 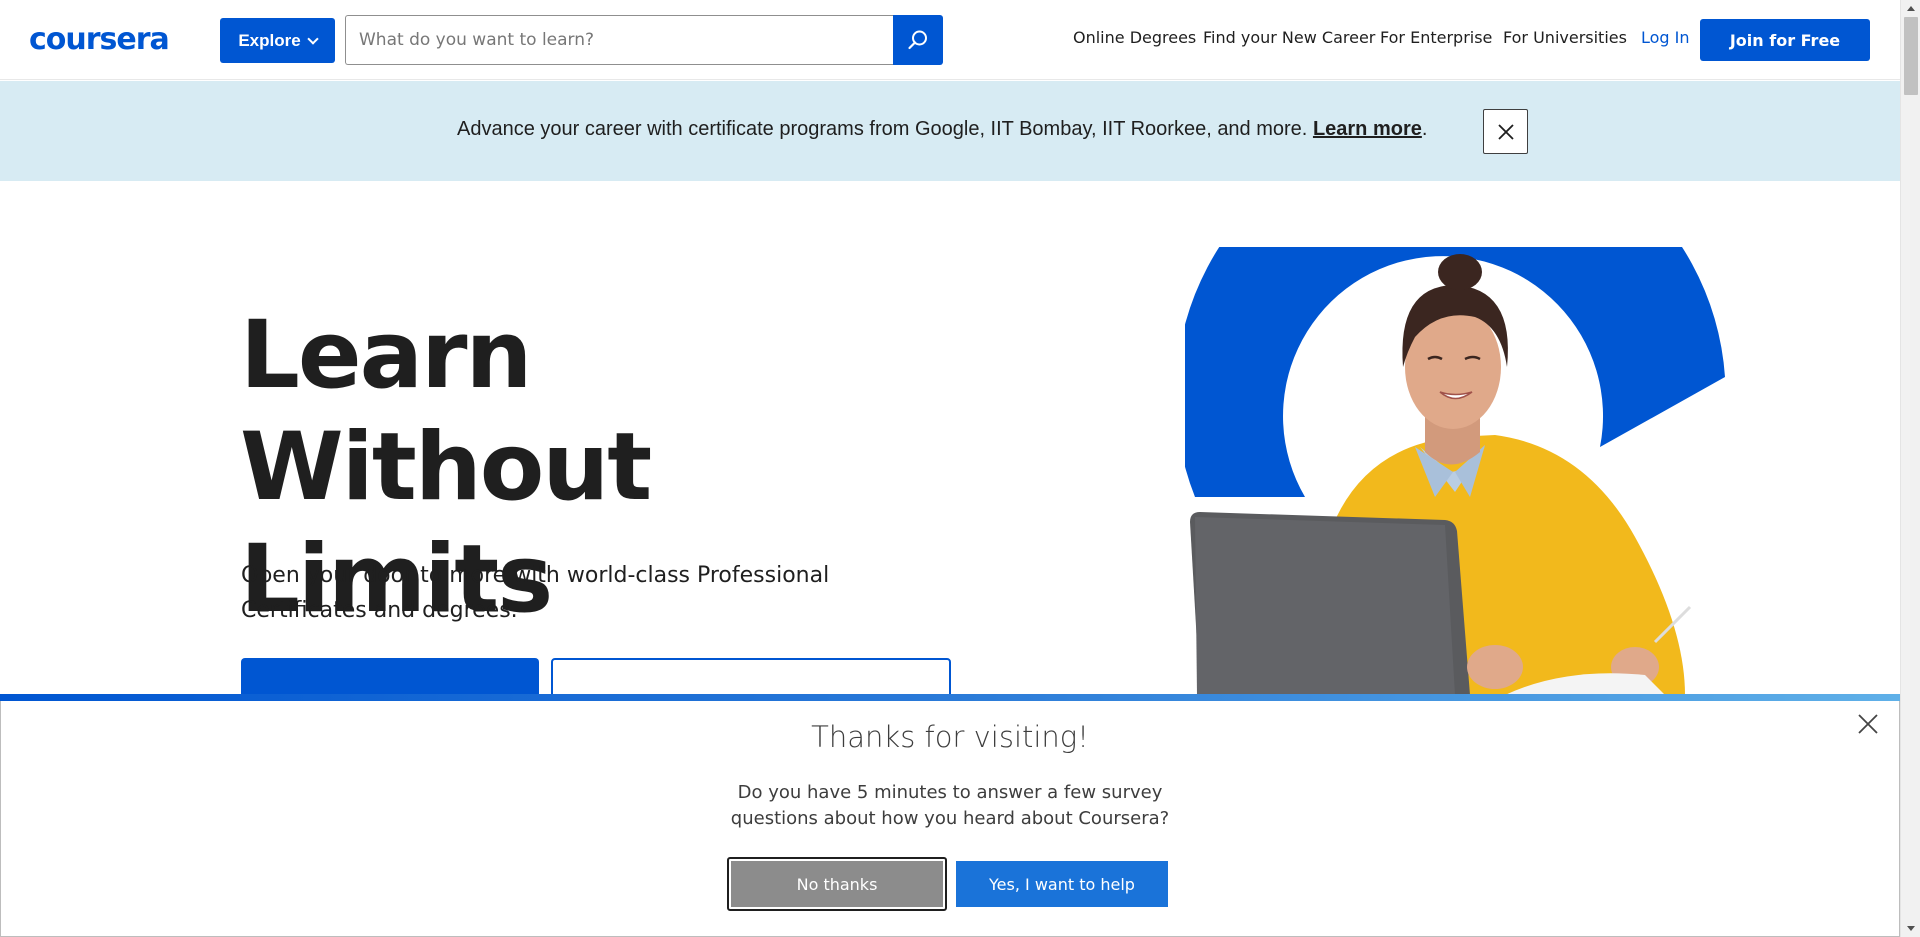 I want to click on banner-trailing: ., so click(x=1424, y=129).